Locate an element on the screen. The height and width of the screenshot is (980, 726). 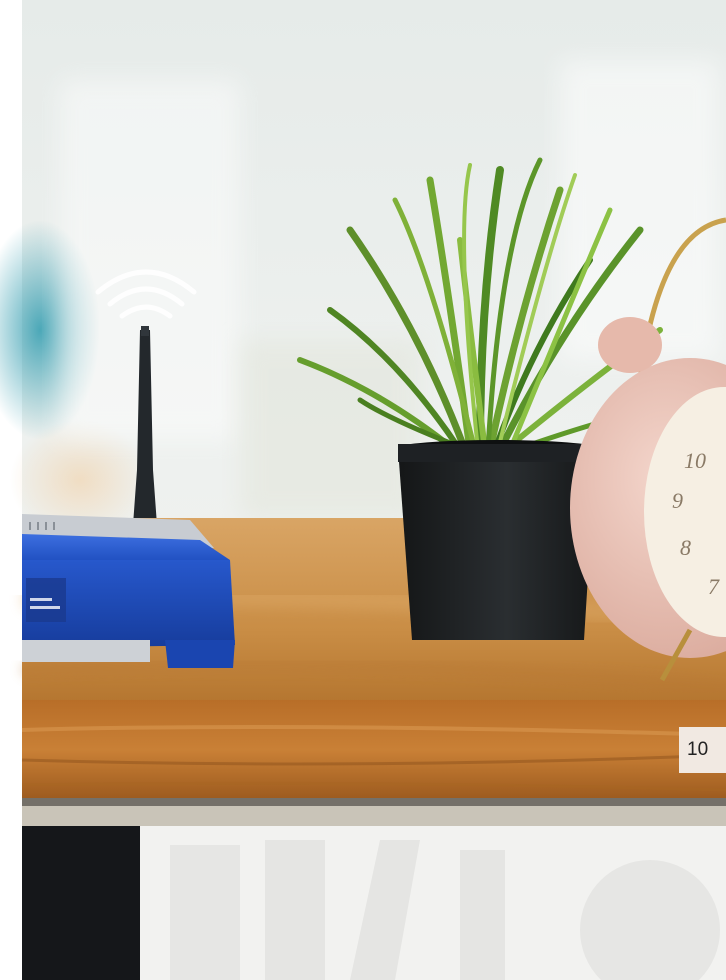
clock-numeral-10: 10 is located at coordinates (695, 460).